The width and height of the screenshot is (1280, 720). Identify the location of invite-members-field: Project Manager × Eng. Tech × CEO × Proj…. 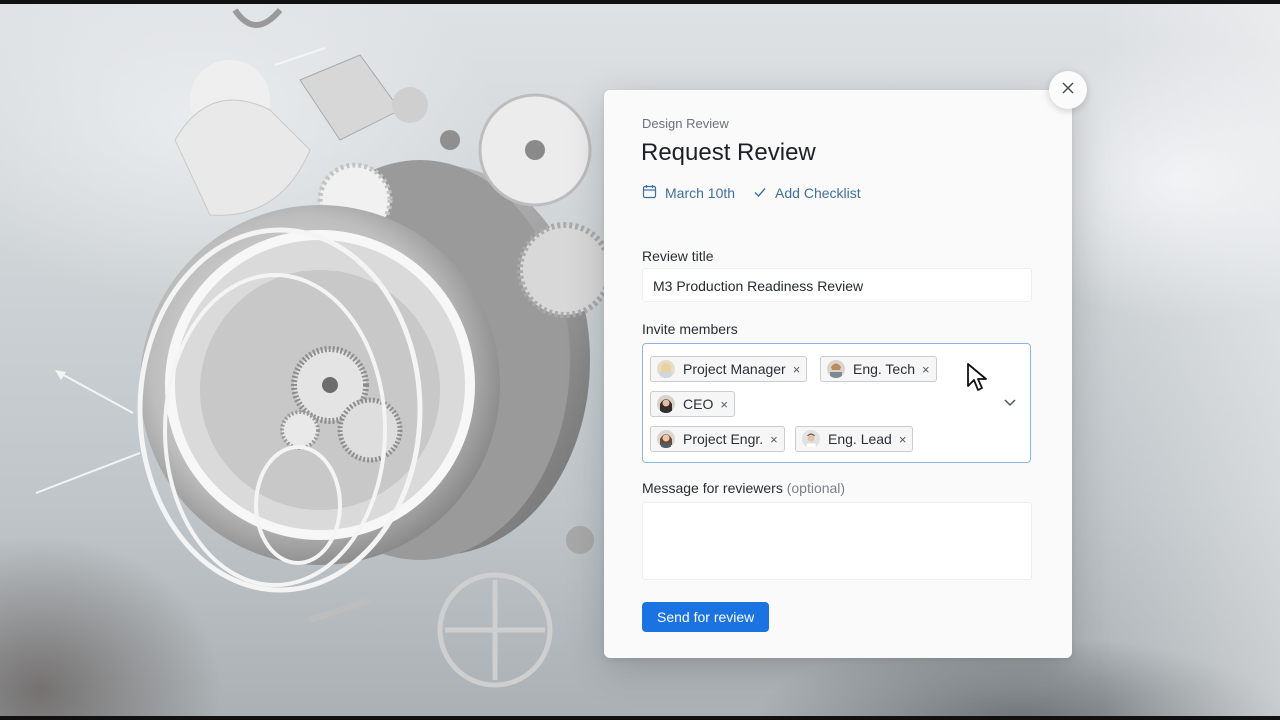
(836, 403).